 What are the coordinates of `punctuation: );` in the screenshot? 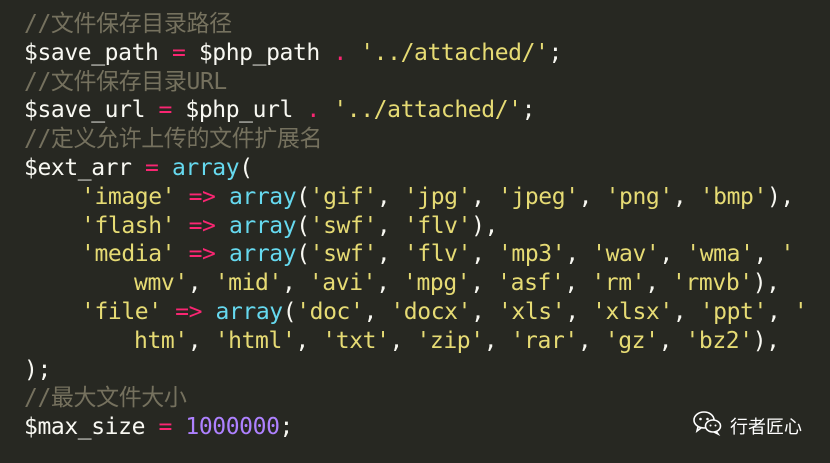 It's located at (37, 369).